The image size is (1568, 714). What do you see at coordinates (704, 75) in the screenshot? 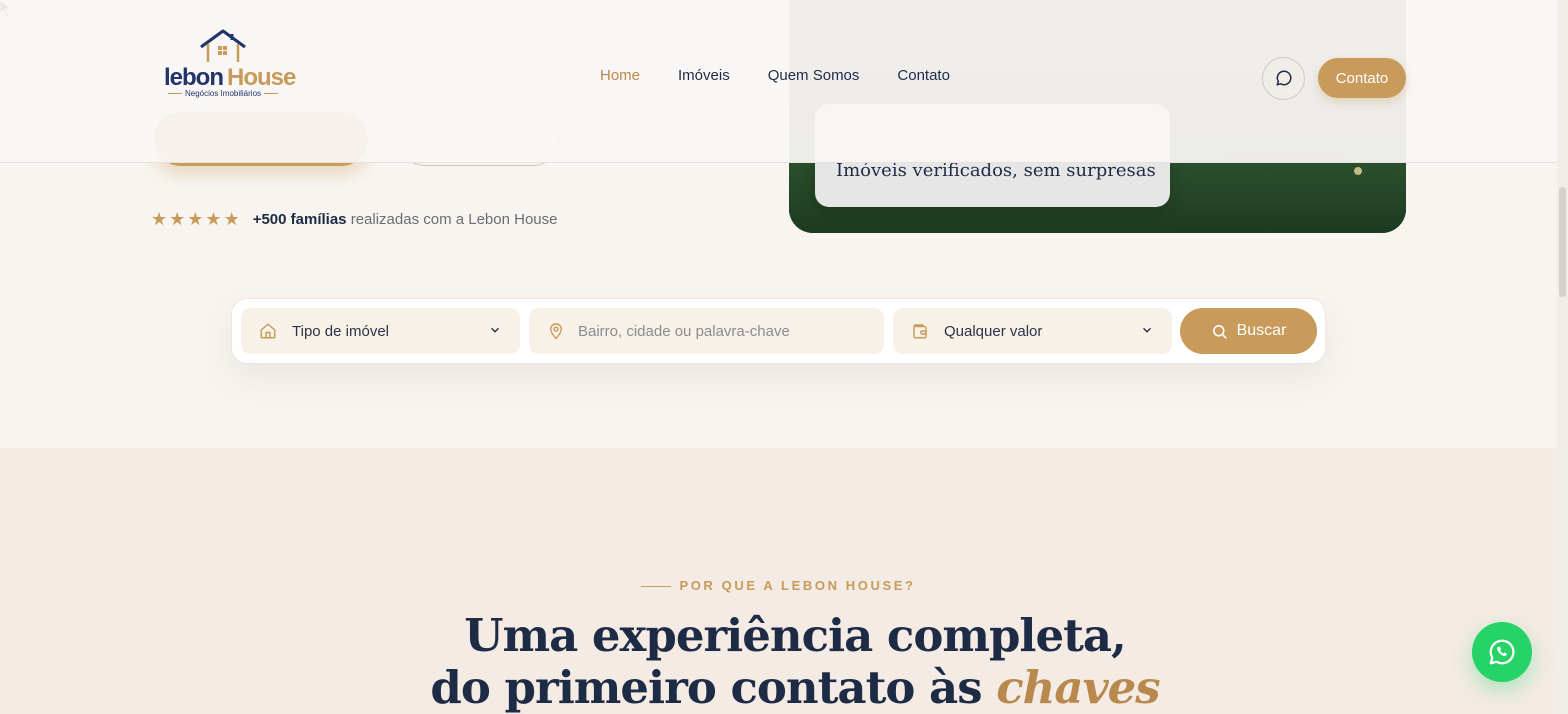
I see `nav-imoveis: Imóveis` at bounding box center [704, 75].